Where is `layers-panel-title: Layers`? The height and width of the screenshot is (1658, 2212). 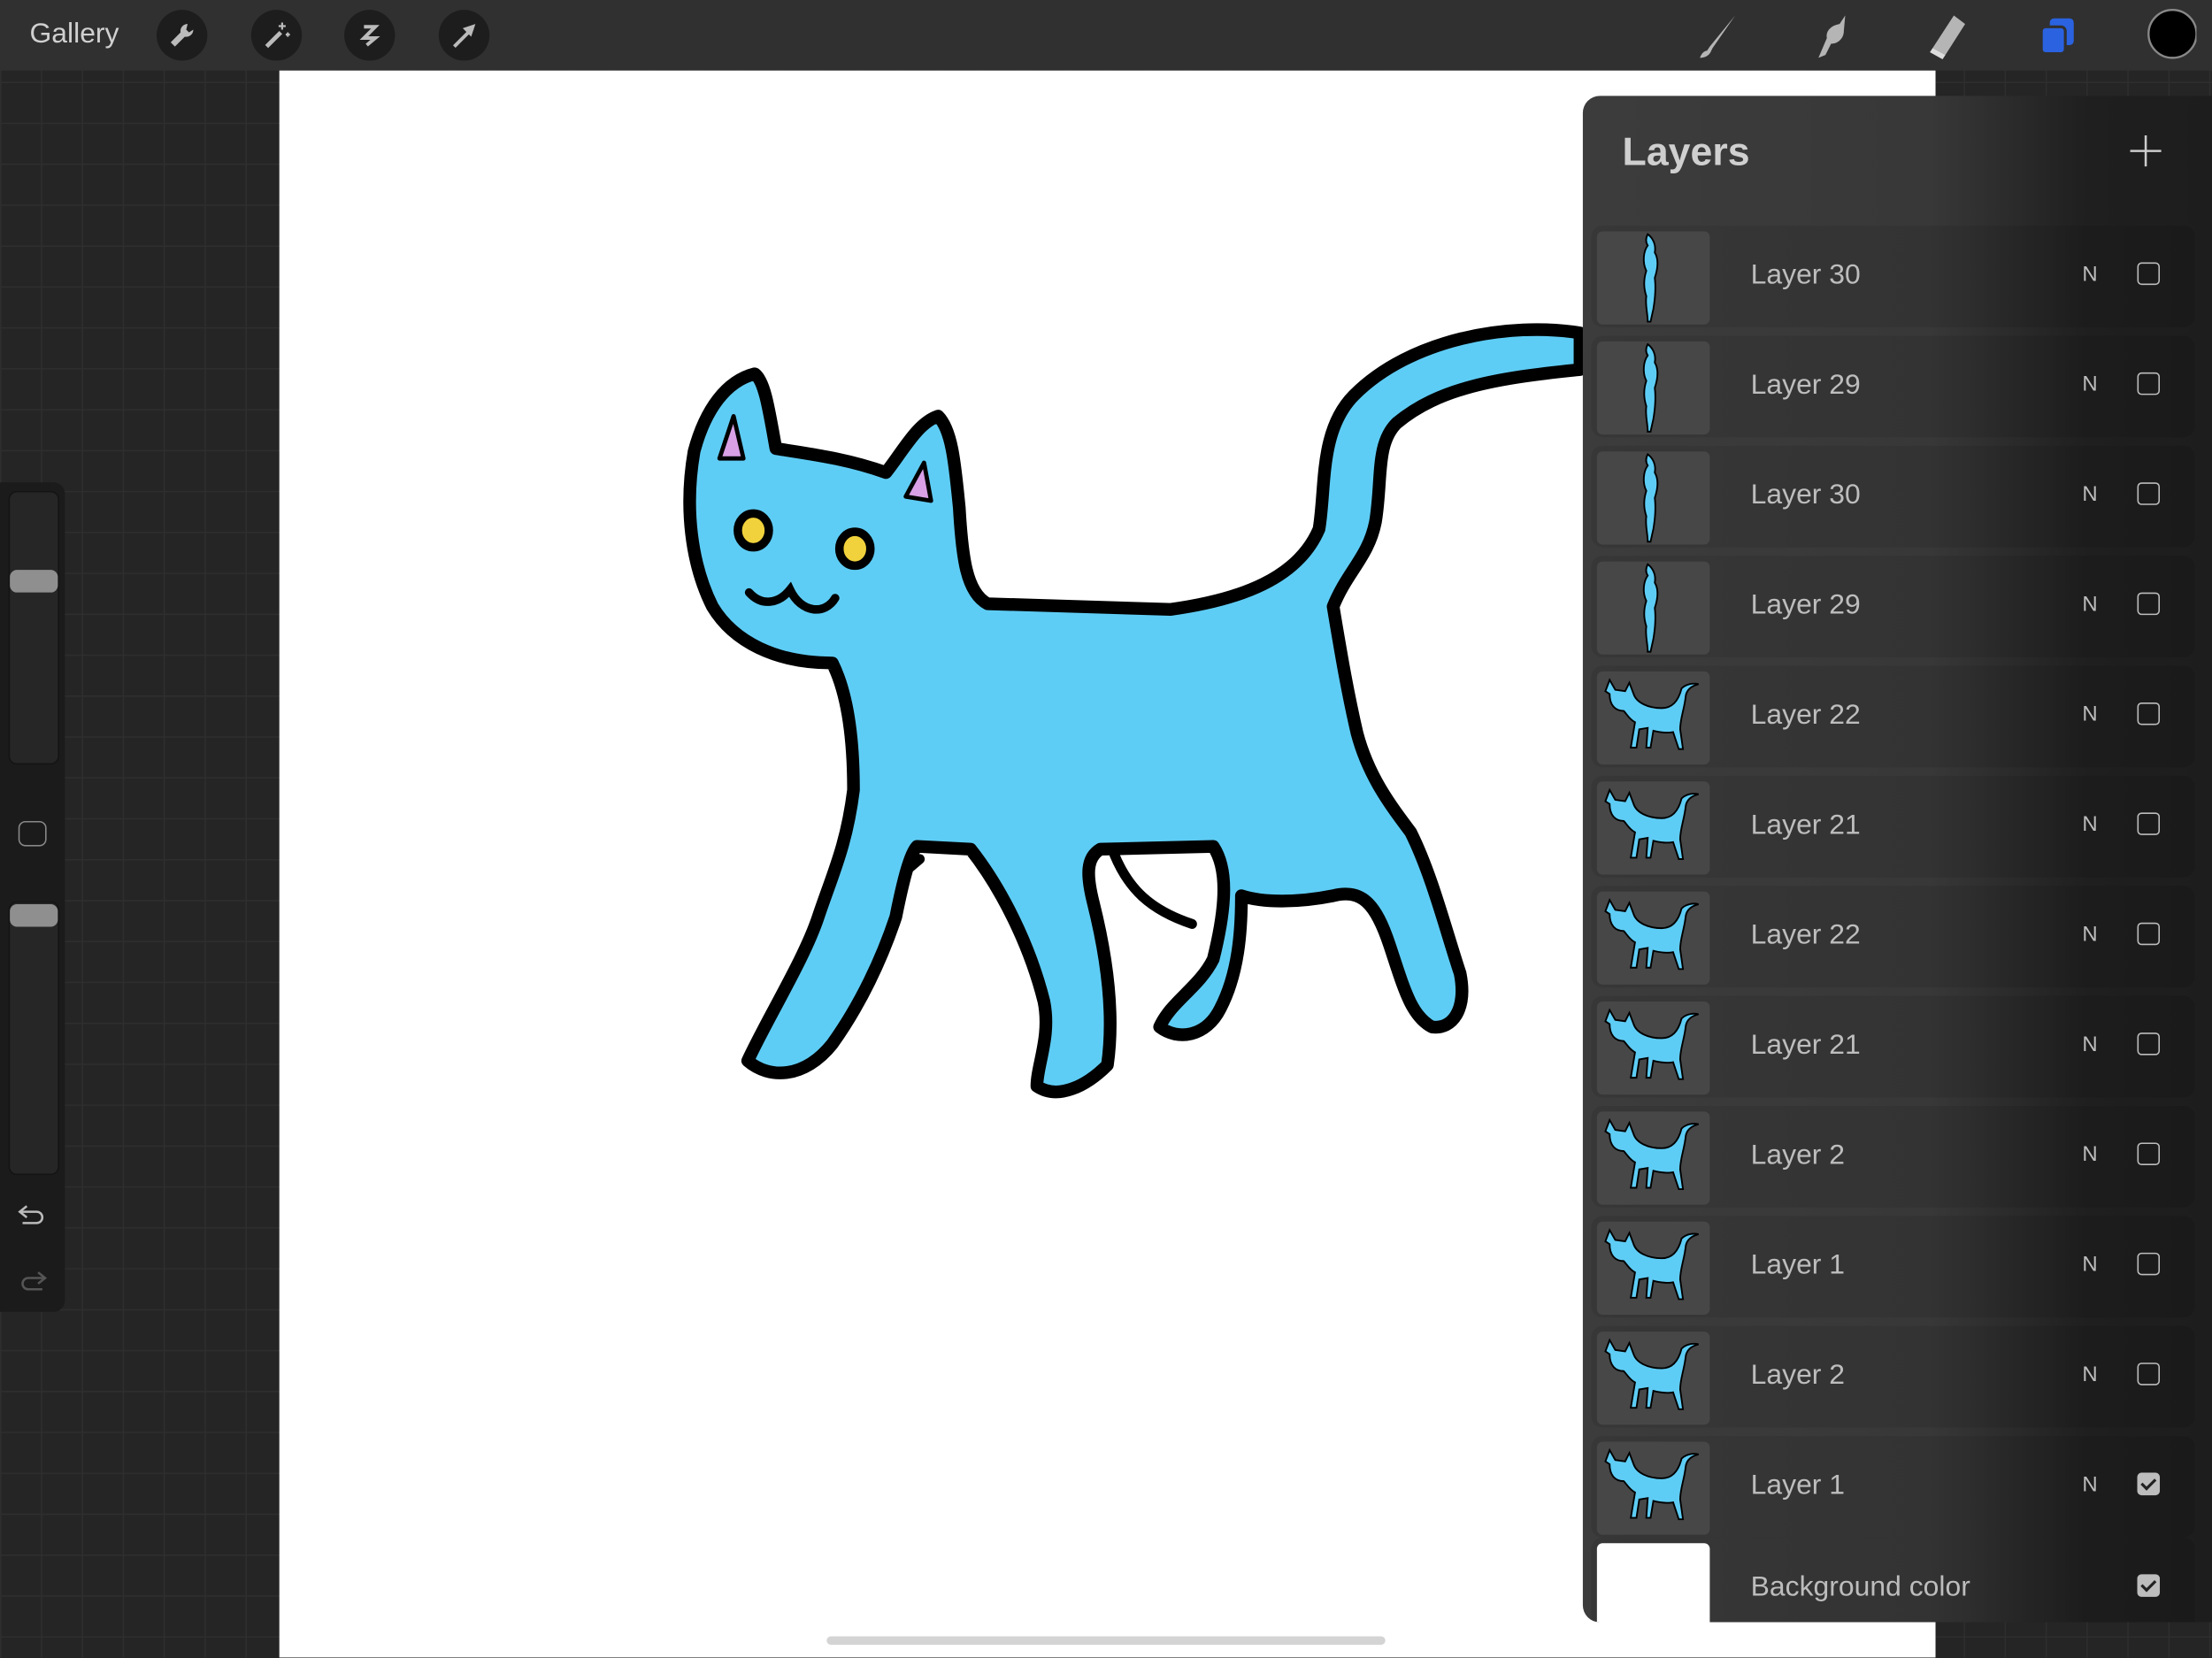
layers-panel-title: Layers is located at coordinates (1686, 151).